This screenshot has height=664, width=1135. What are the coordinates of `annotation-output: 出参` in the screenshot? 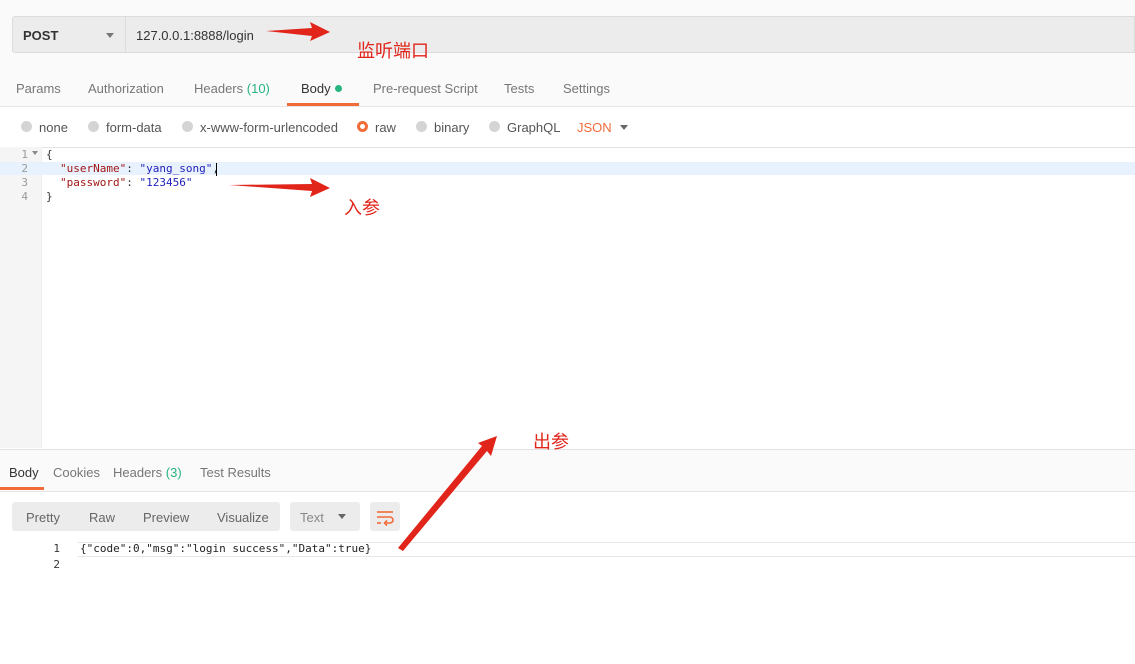 It's located at (551, 442).